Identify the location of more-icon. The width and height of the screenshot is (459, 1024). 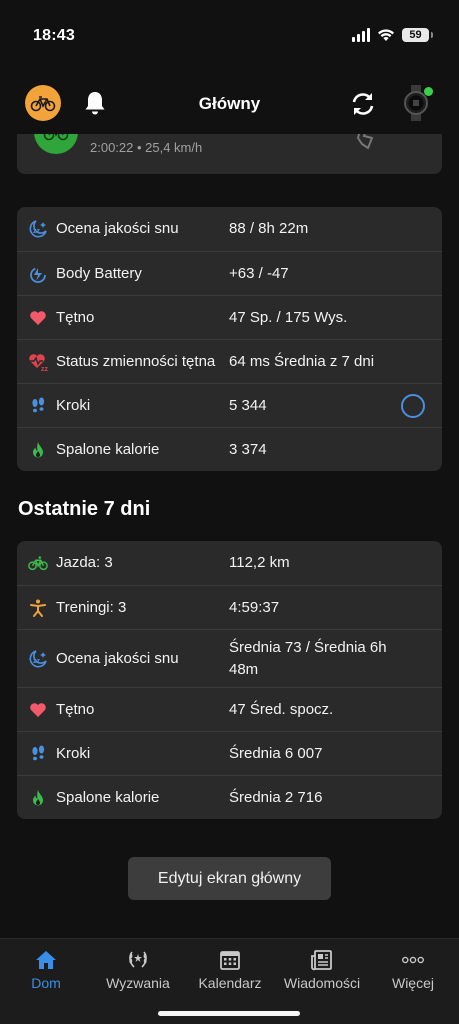
(413, 960).